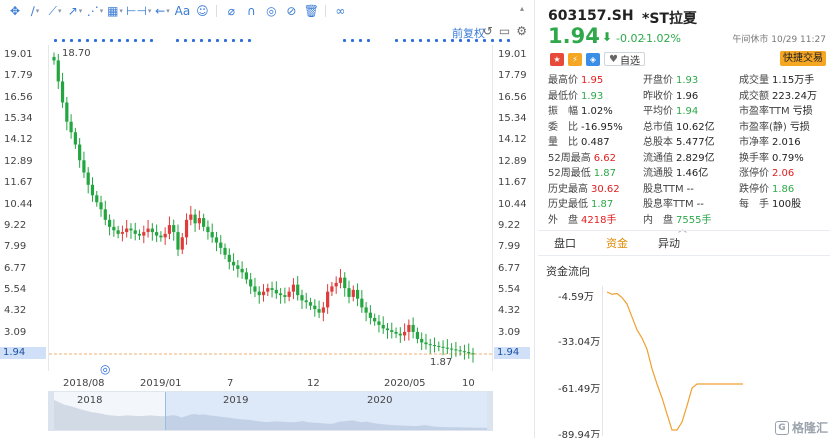  What do you see at coordinates (329, 411) in the screenshot?
I see `navigator-window` at bounding box center [329, 411].